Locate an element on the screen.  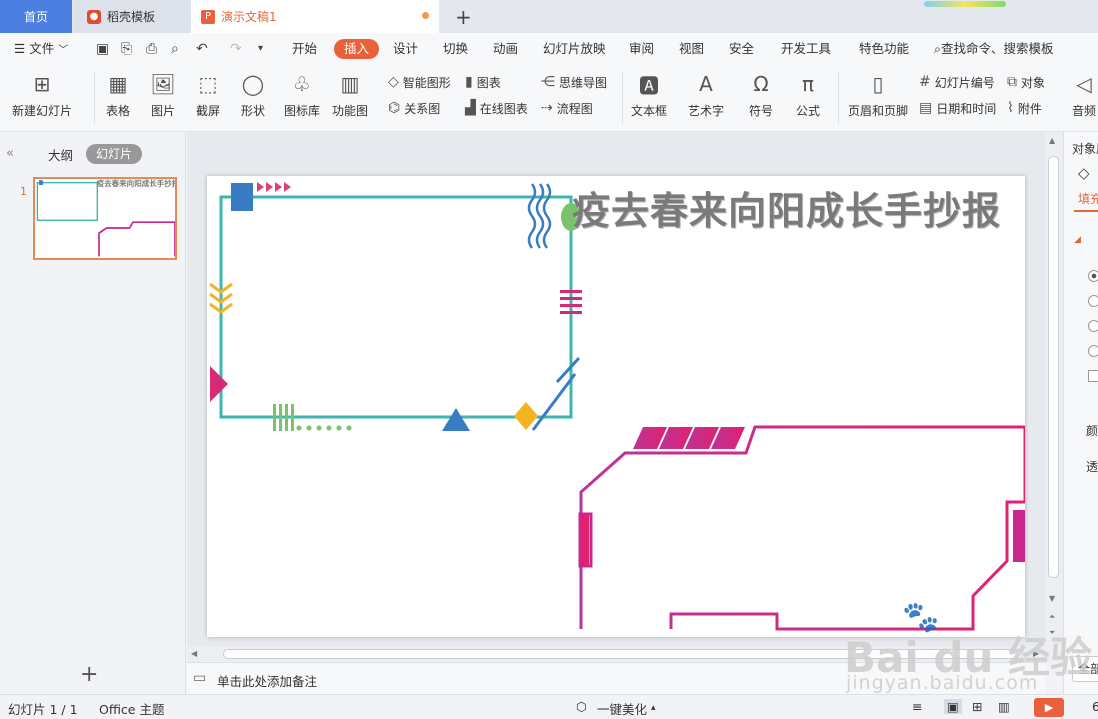
menu-item-insert: 插入 is located at coordinates (357, 49).